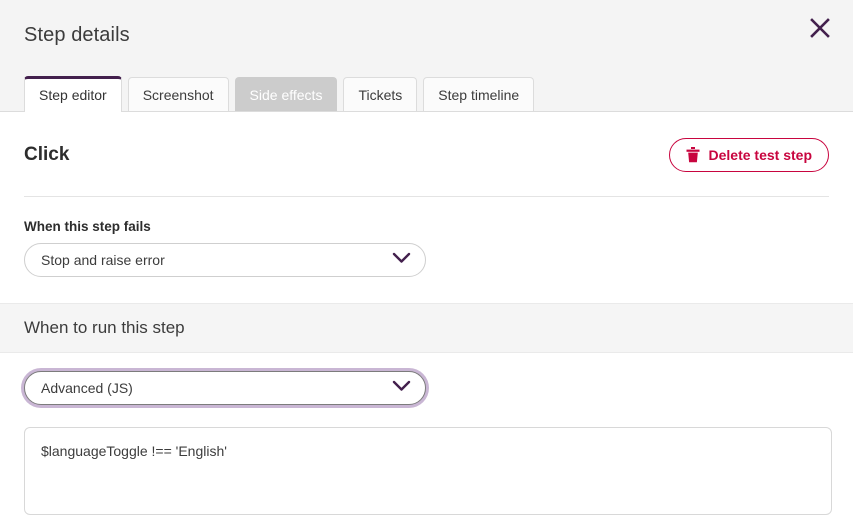  I want to click on tab-label: Step editor, so click(73, 95).